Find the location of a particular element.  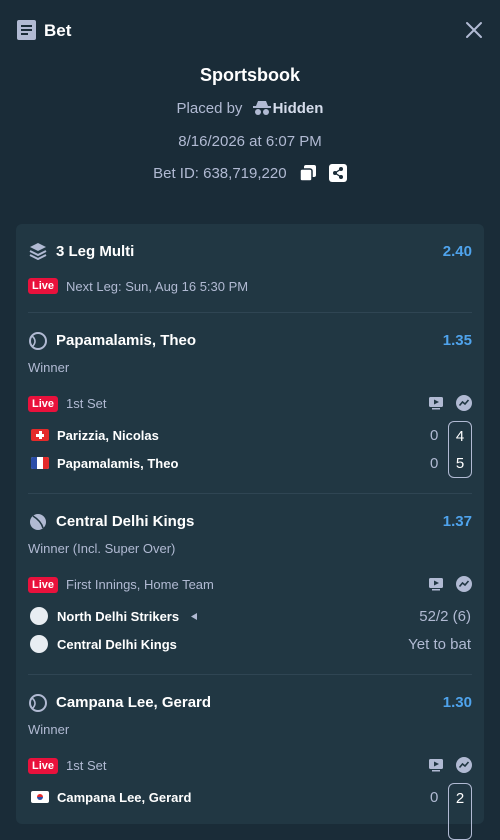

bet-id: Bet ID: 638,719,220 is located at coordinates (220, 173).